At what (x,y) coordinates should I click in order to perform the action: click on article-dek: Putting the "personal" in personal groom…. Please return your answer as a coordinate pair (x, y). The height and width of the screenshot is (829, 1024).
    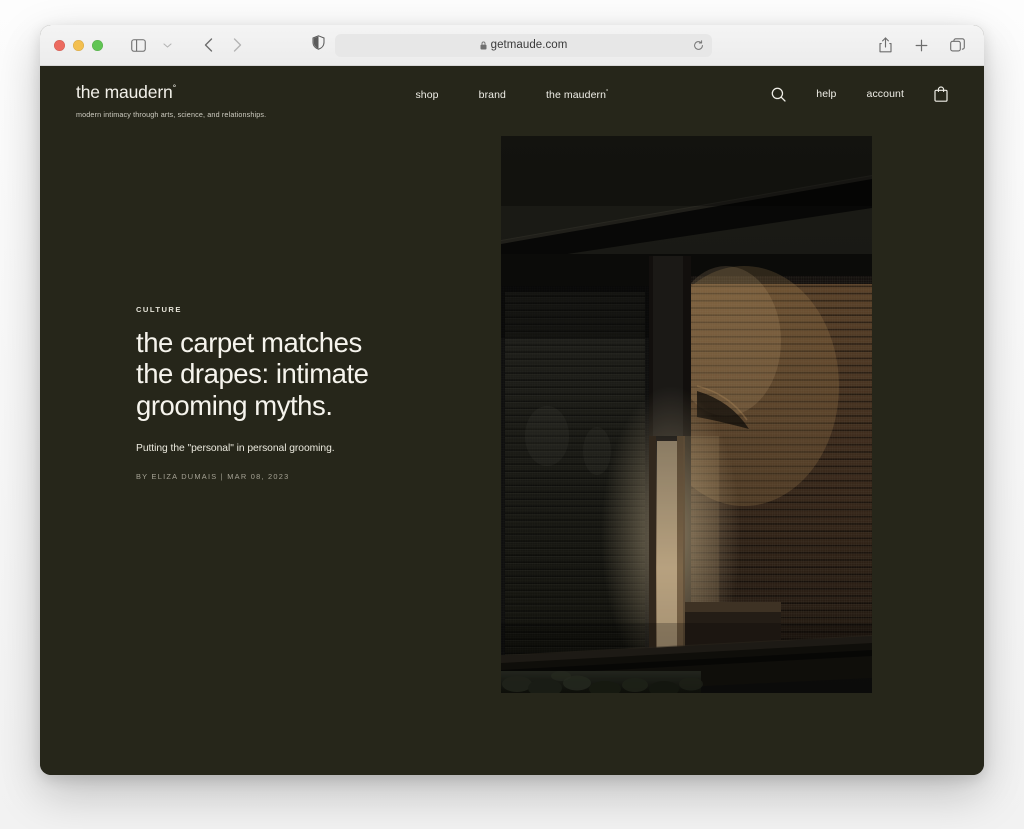
    Looking at the image, I should click on (235, 449).